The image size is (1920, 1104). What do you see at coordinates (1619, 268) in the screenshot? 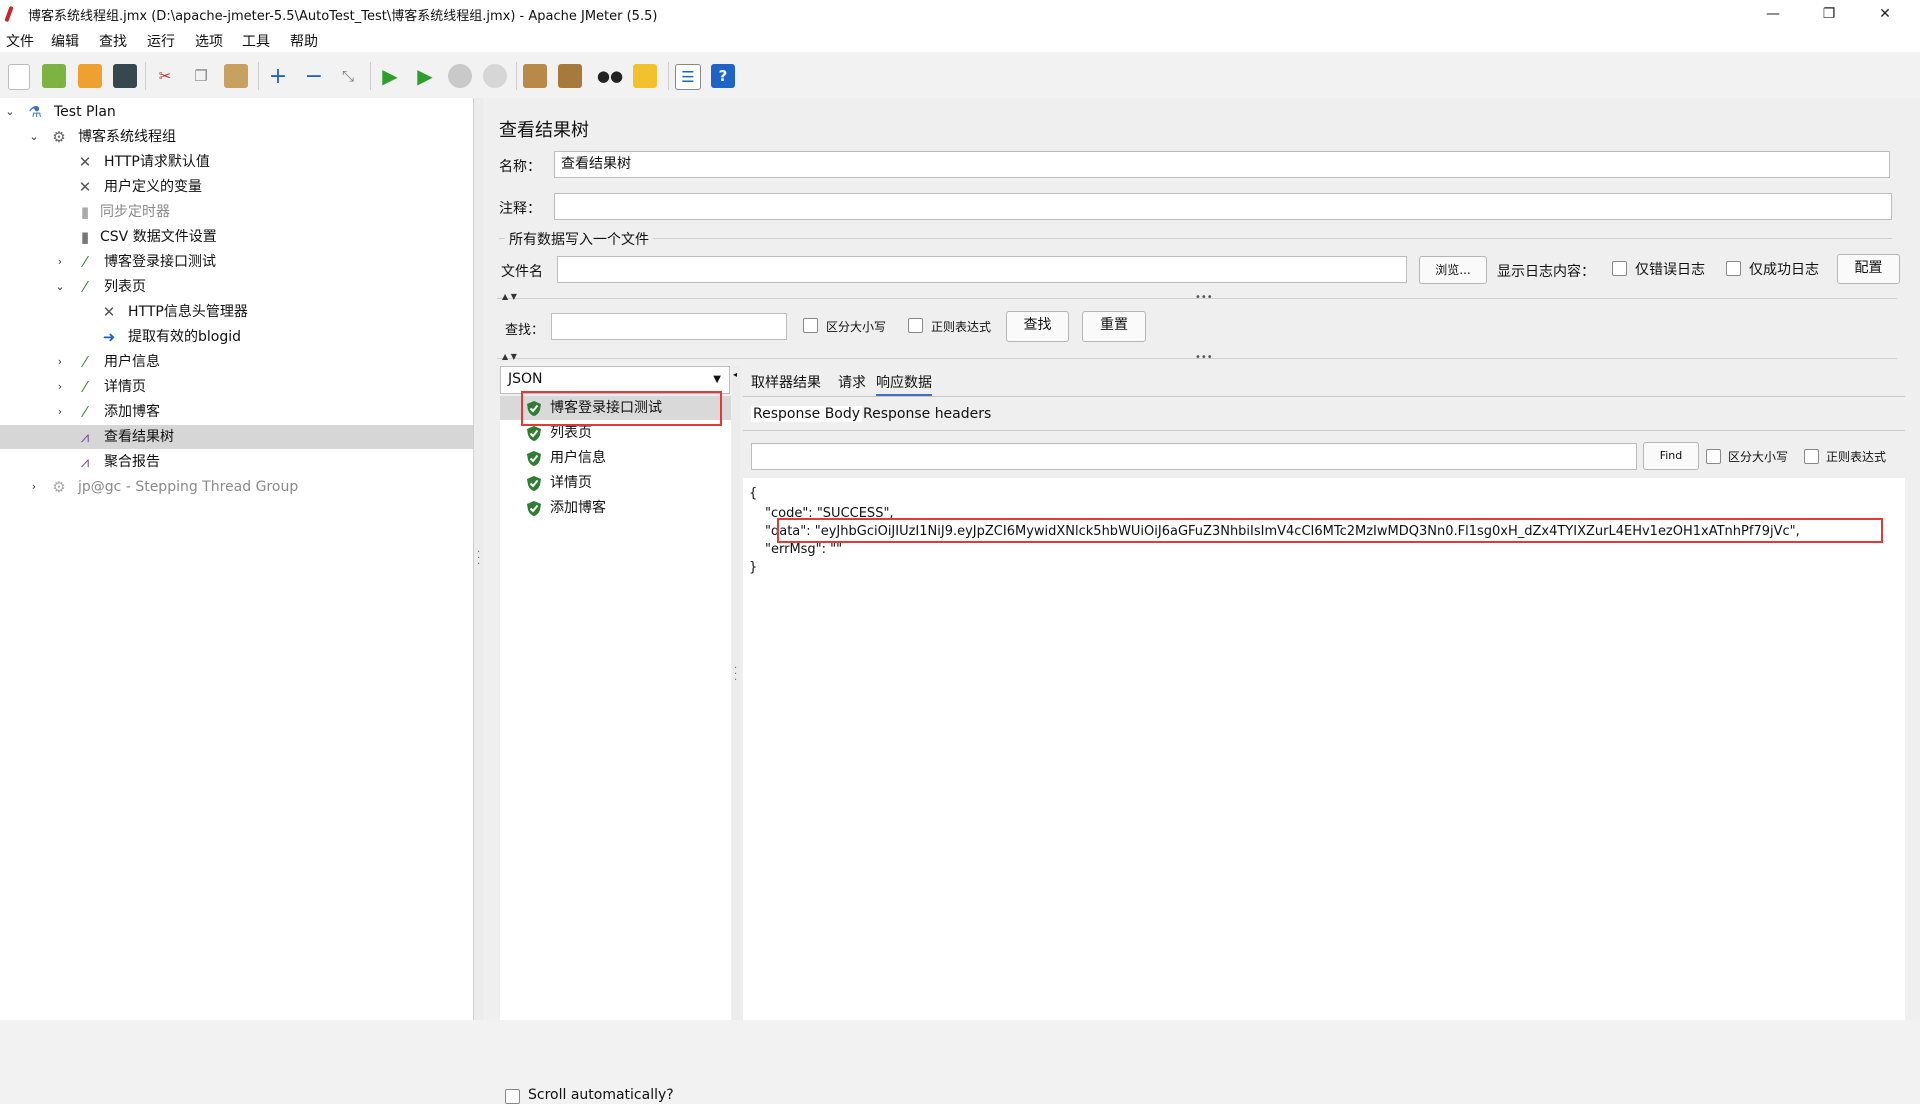
I see `errors-only-checkbox` at bounding box center [1619, 268].